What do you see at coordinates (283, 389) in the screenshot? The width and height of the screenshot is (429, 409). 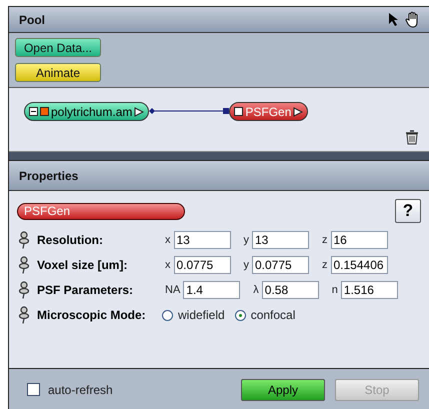 I see `apply-button: Apply` at bounding box center [283, 389].